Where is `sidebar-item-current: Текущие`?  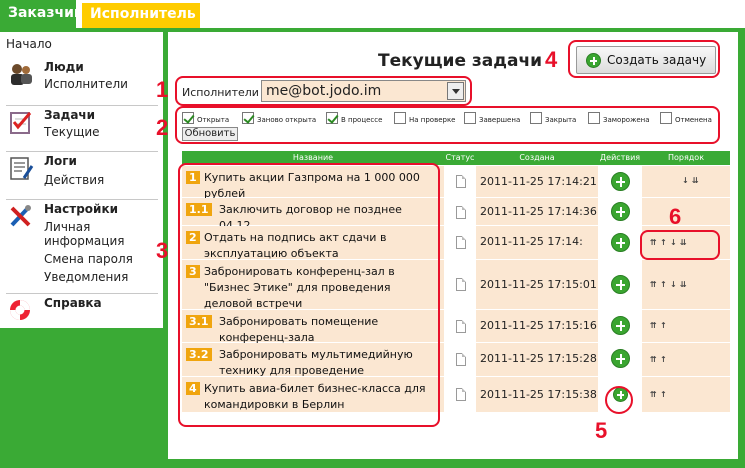 sidebar-item-current: Текущие is located at coordinates (72, 132).